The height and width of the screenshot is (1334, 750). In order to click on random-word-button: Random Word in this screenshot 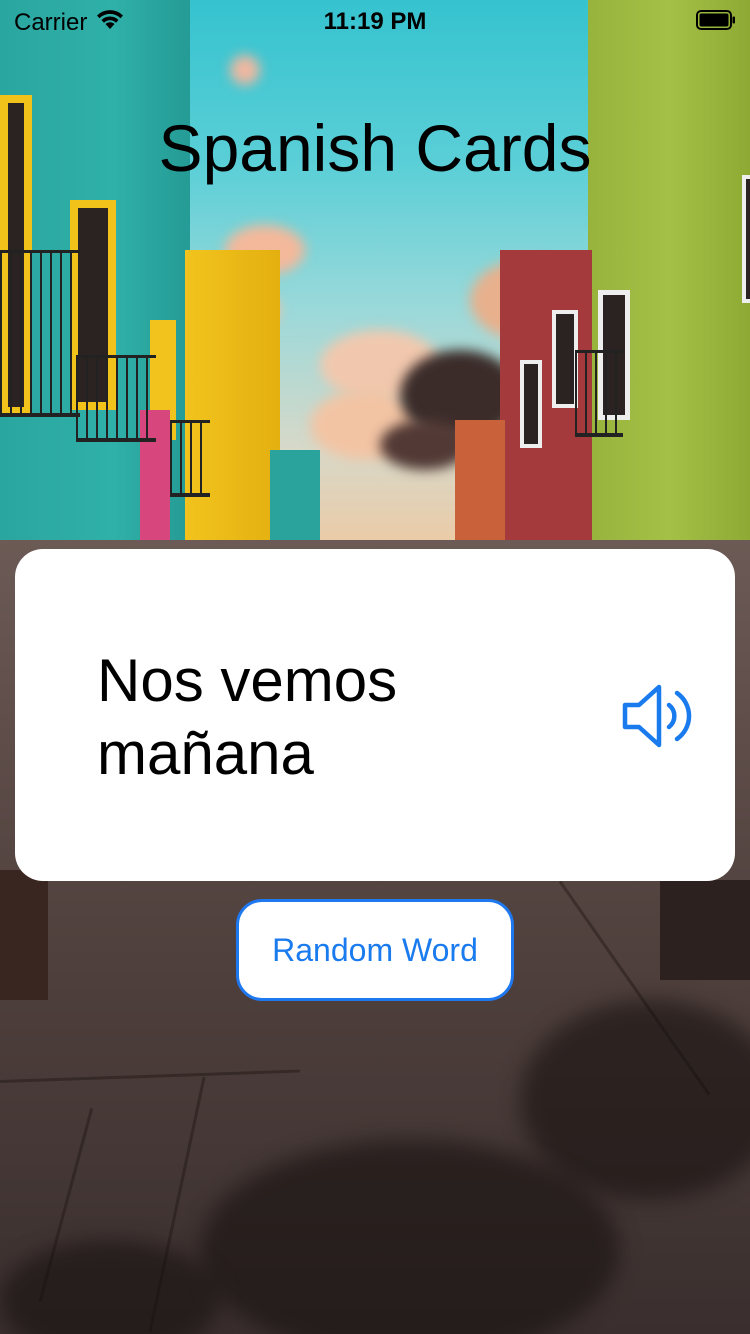, I will do `click(375, 950)`.